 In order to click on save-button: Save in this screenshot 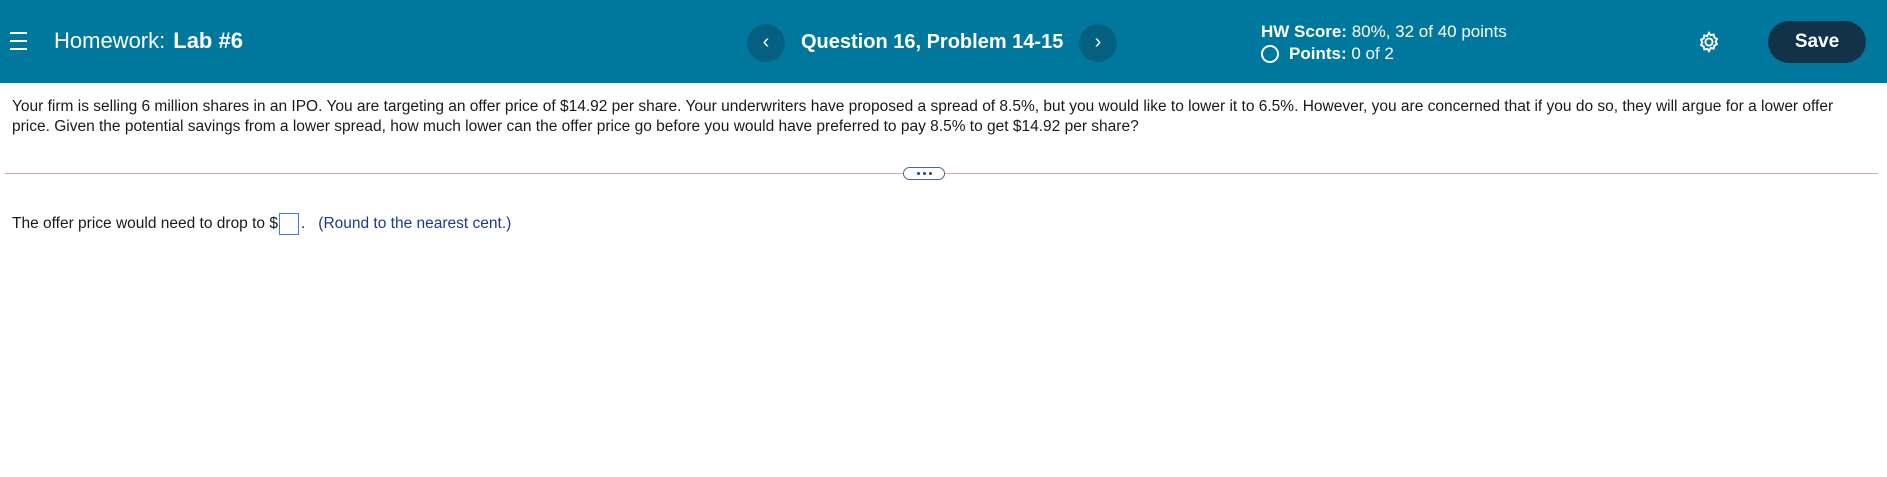, I will do `click(1817, 42)`.